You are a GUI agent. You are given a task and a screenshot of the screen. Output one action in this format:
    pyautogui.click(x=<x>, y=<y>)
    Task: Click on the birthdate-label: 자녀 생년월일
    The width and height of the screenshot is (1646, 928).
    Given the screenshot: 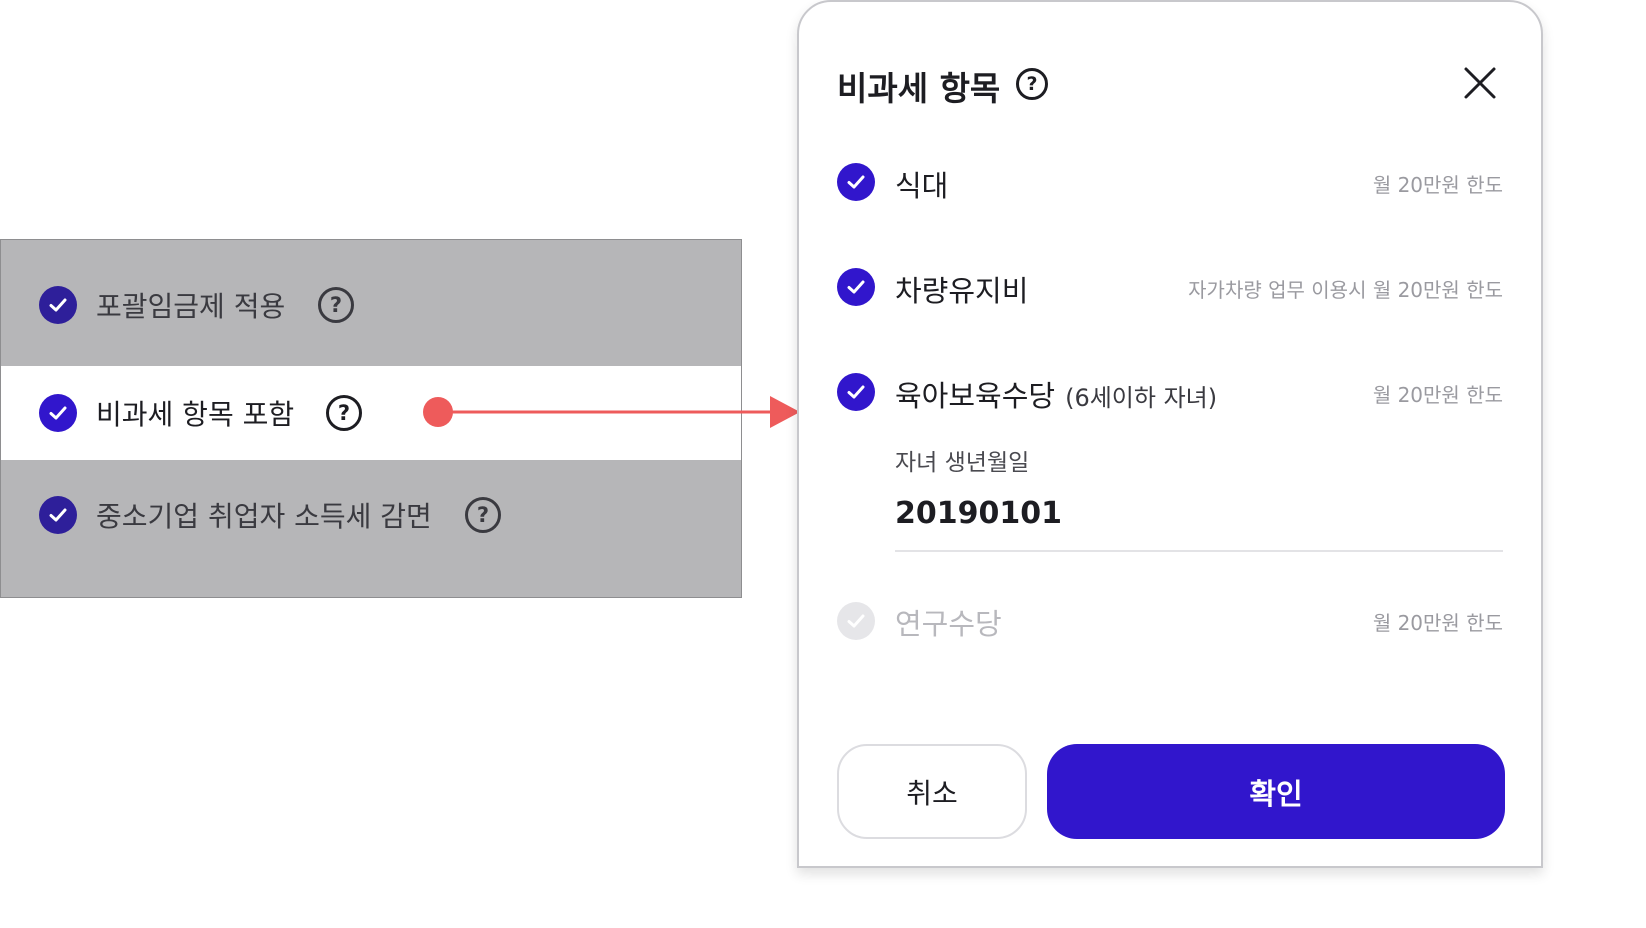 What is the action you would take?
    pyautogui.click(x=962, y=463)
    